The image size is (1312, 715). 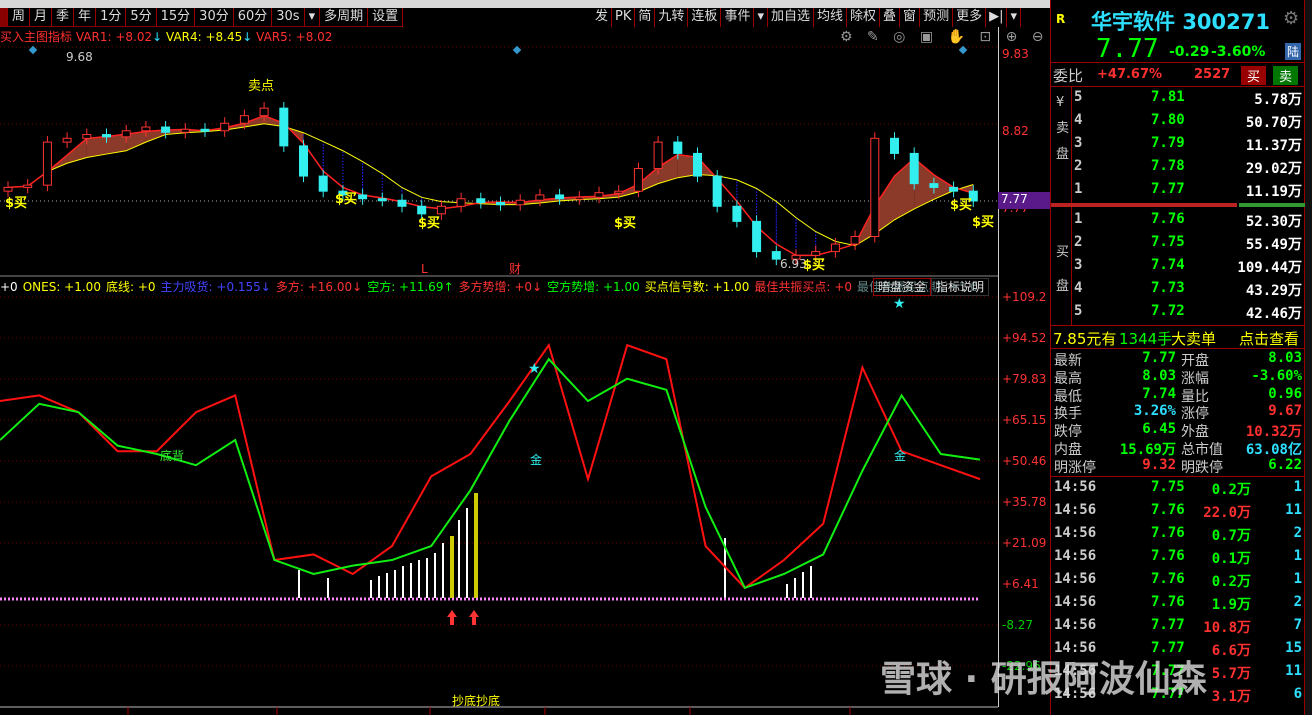 I want to click on bid-volume: 43.29万, so click(x=1273, y=291).